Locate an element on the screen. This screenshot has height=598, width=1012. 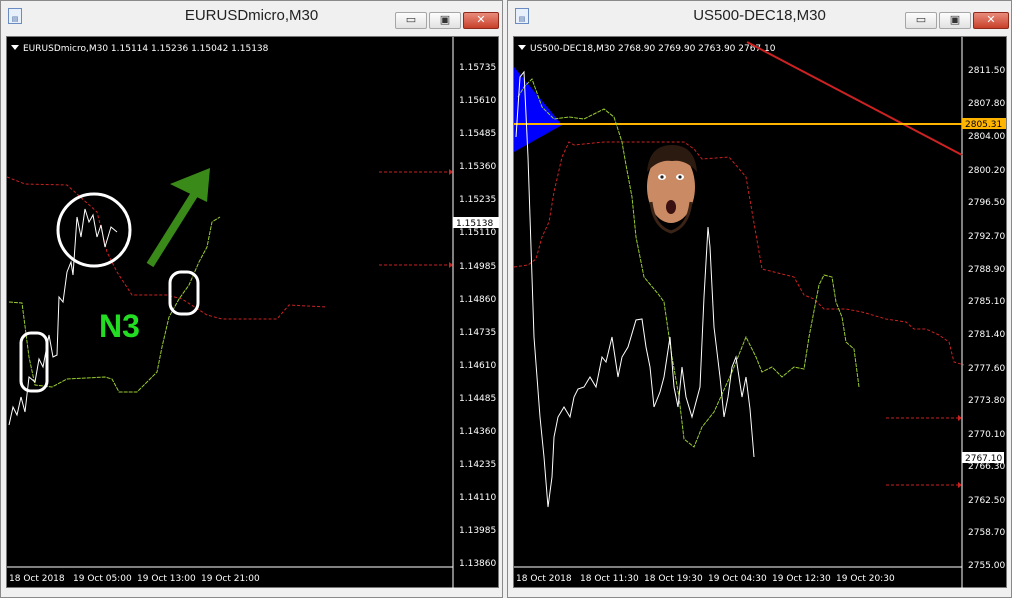
time-tick: 19 Oct 12:30 is located at coordinates (801, 579).